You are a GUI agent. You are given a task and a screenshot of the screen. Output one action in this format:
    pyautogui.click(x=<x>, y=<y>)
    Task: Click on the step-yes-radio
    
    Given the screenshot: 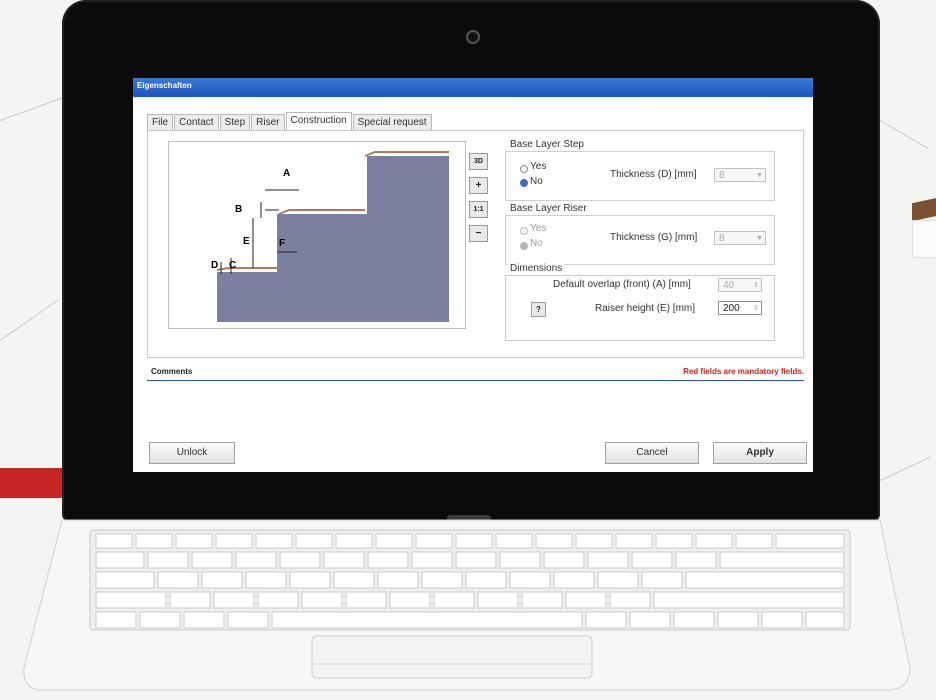 What is the action you would take?
    pyautogui.click(x=524, y=169)
    